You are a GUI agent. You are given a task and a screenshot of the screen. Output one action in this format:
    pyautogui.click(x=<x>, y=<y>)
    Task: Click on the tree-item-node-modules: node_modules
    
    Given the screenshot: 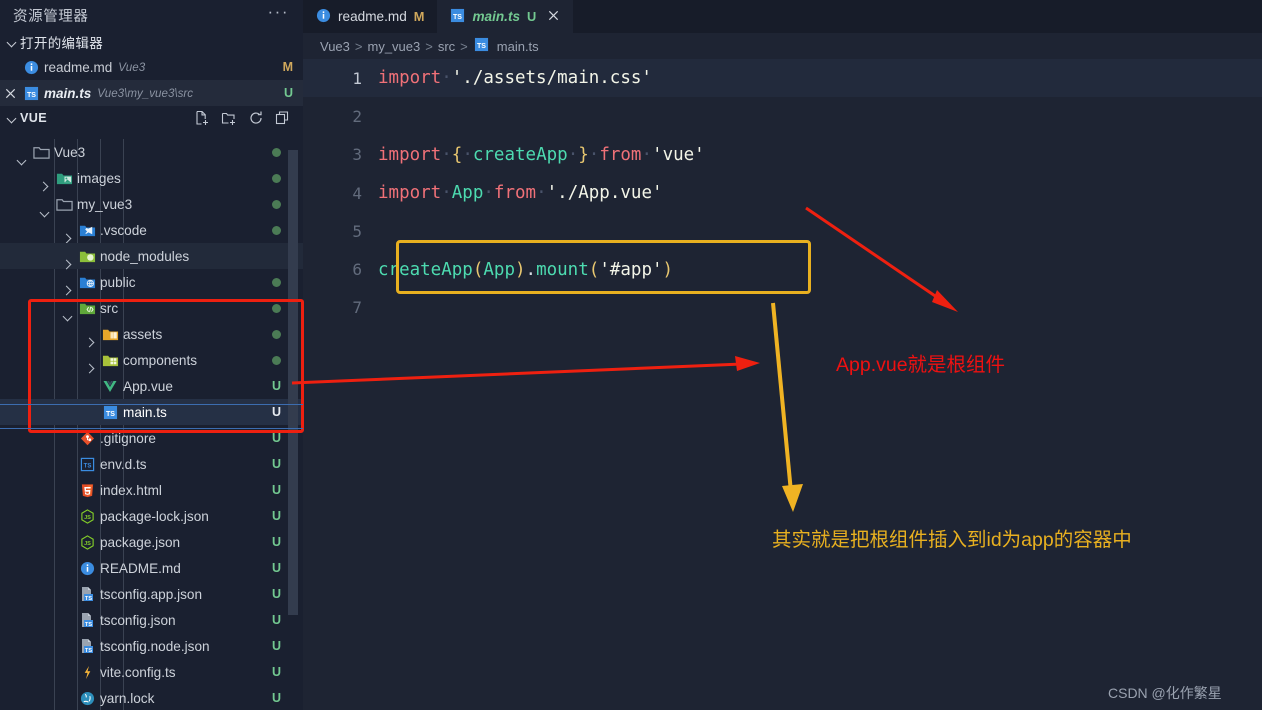 What is the action you would take?
    pyautogui.click(x=151, y=256)
    